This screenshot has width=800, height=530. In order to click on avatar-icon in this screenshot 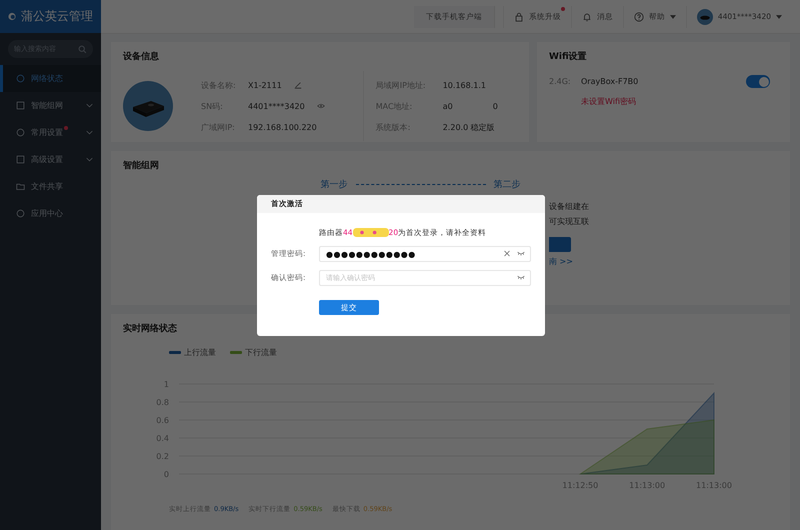, I will do `click(704, 16)`.